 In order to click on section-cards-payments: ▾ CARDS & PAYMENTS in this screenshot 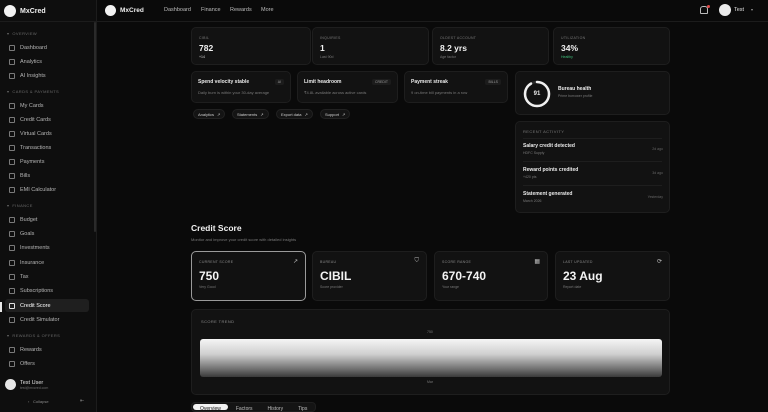, I will do `click(33, 91)`.